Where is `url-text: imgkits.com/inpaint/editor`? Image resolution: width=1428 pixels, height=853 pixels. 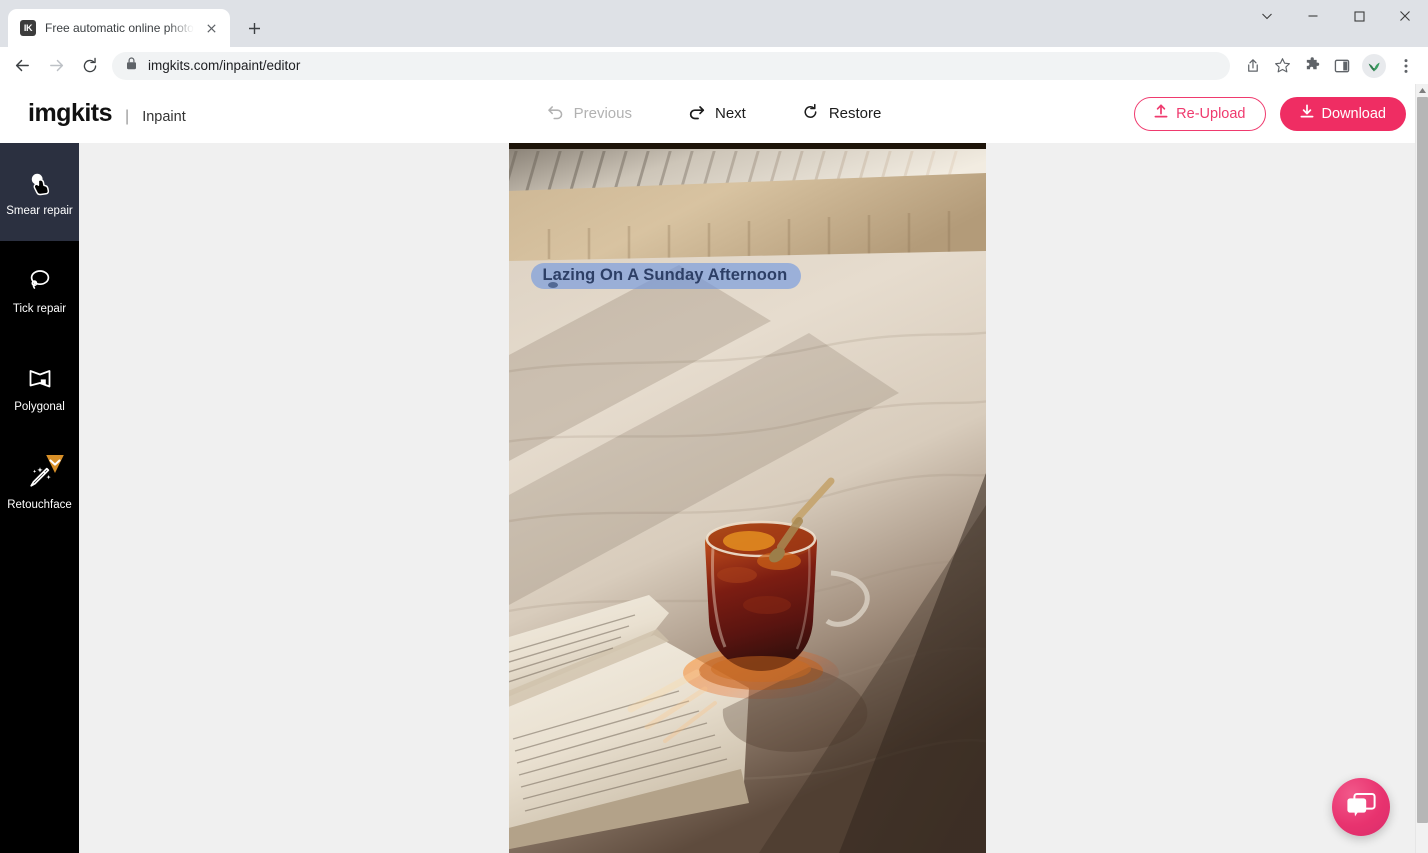 url-text: imgkits.com/inpaint/editor is located at coordinates (224, 65).